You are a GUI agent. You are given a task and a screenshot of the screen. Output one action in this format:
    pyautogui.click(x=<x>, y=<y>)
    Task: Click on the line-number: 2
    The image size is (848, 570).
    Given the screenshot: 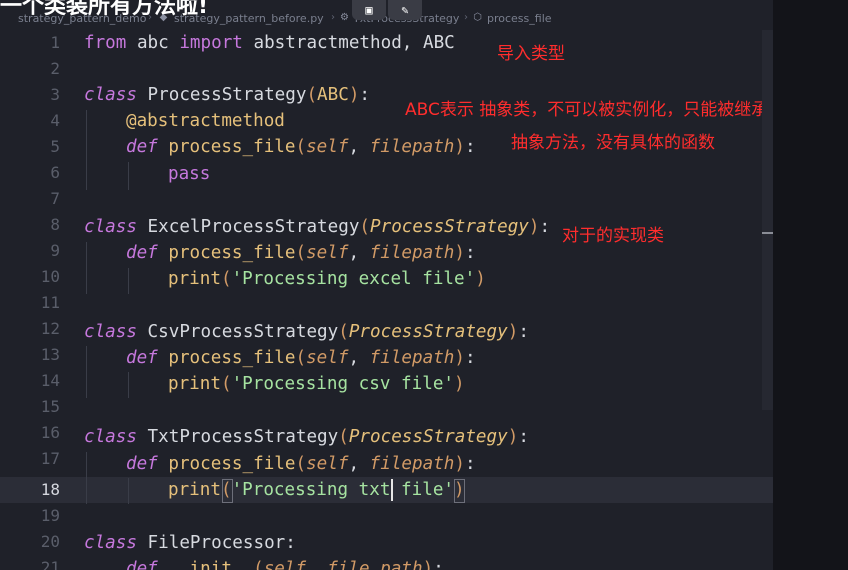 What is the action you would take?
    pyautogui.click(x=55, y=68)
    